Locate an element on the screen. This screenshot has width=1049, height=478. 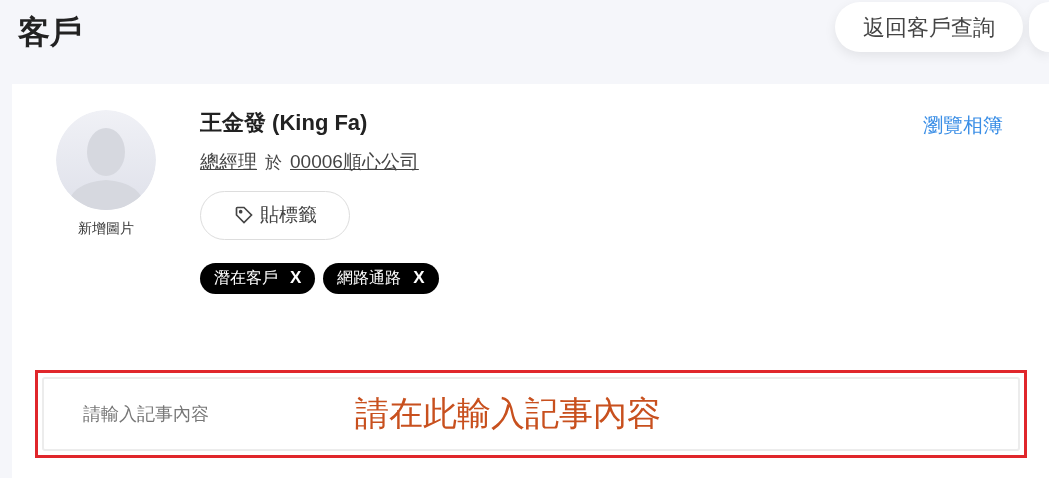
connector-text: 於 is located at coordinates (273, 163).